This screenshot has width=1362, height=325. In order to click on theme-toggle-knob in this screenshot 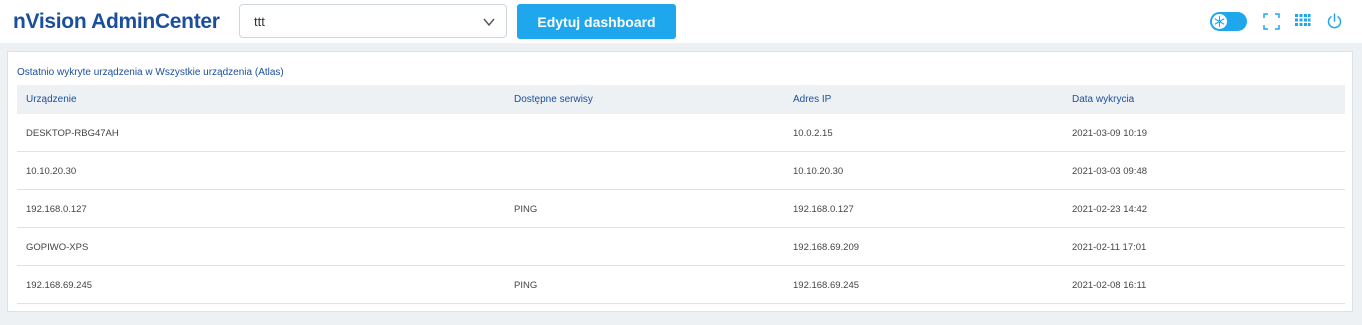, I will do `click(1219, 21)`.